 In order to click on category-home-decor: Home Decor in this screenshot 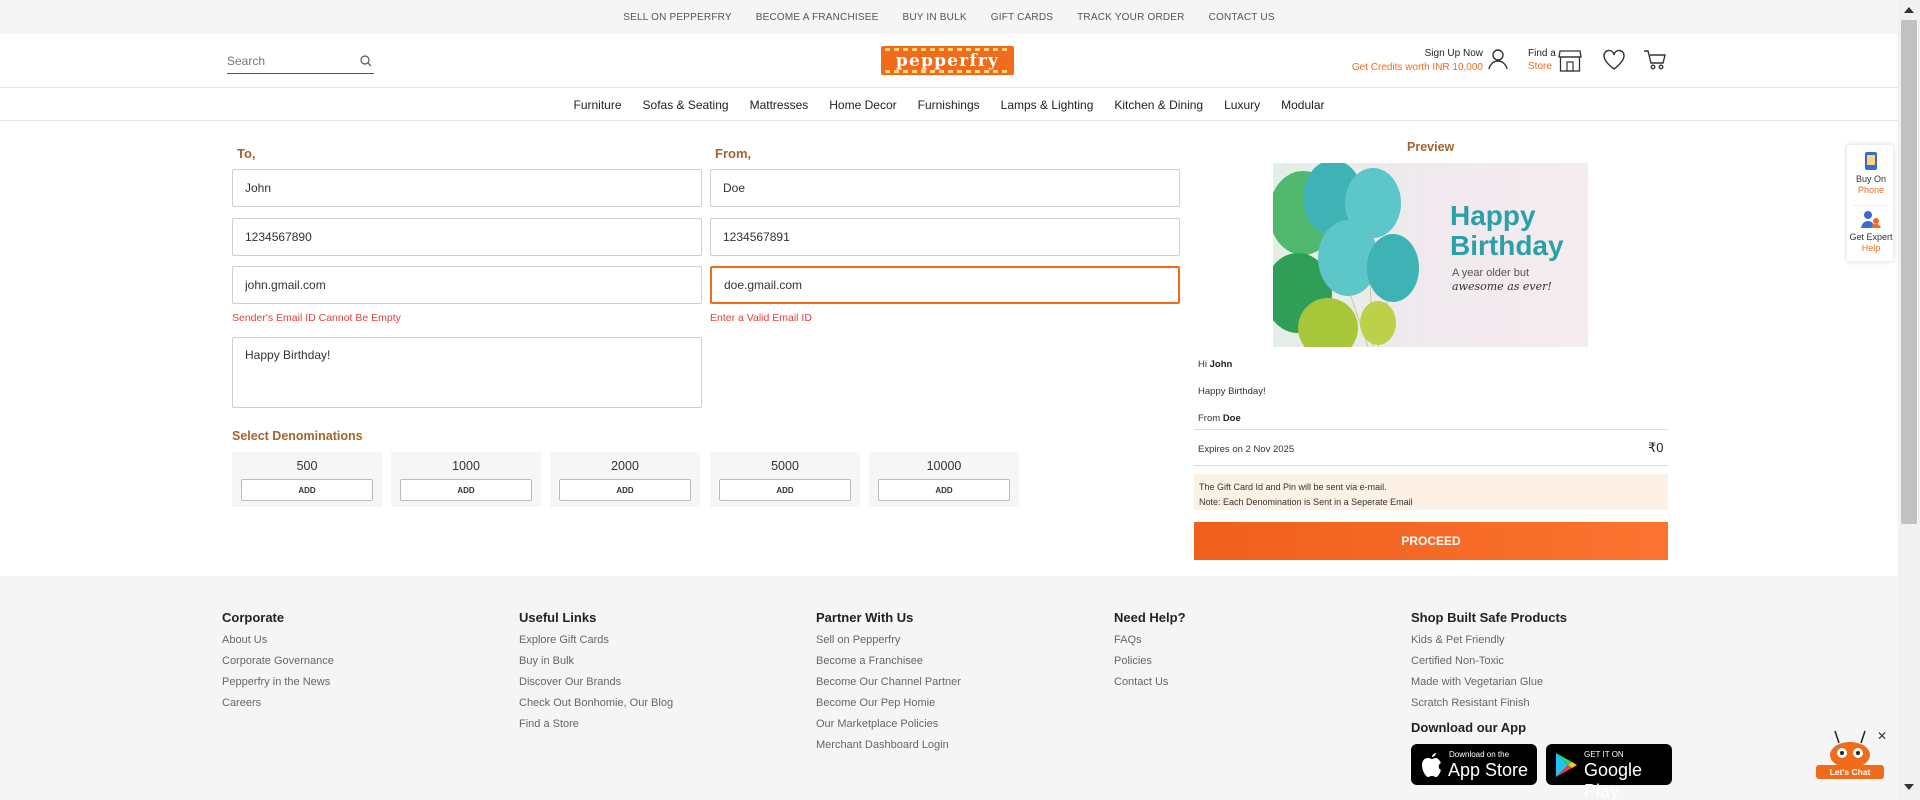, I will do `click(862, 105)`.